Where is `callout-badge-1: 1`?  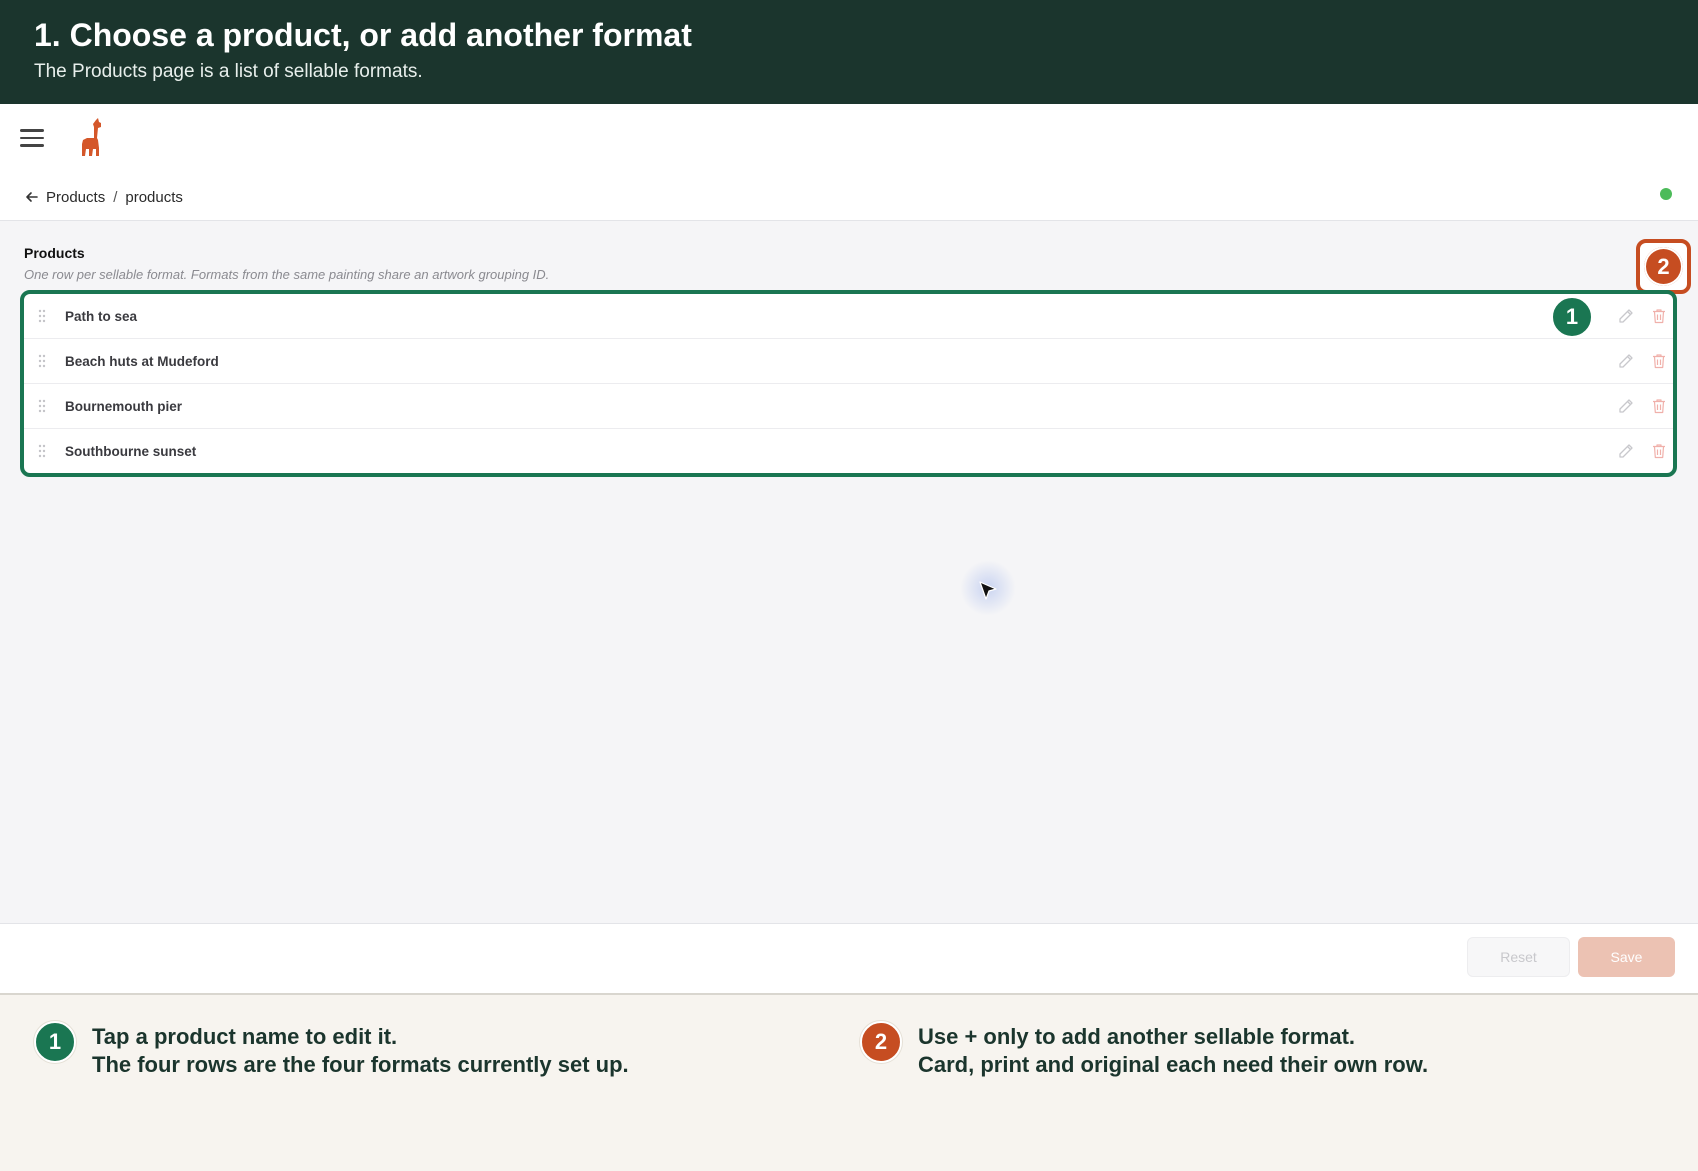
callout-badge-1: 1 is located at coordinates (1572, 317).